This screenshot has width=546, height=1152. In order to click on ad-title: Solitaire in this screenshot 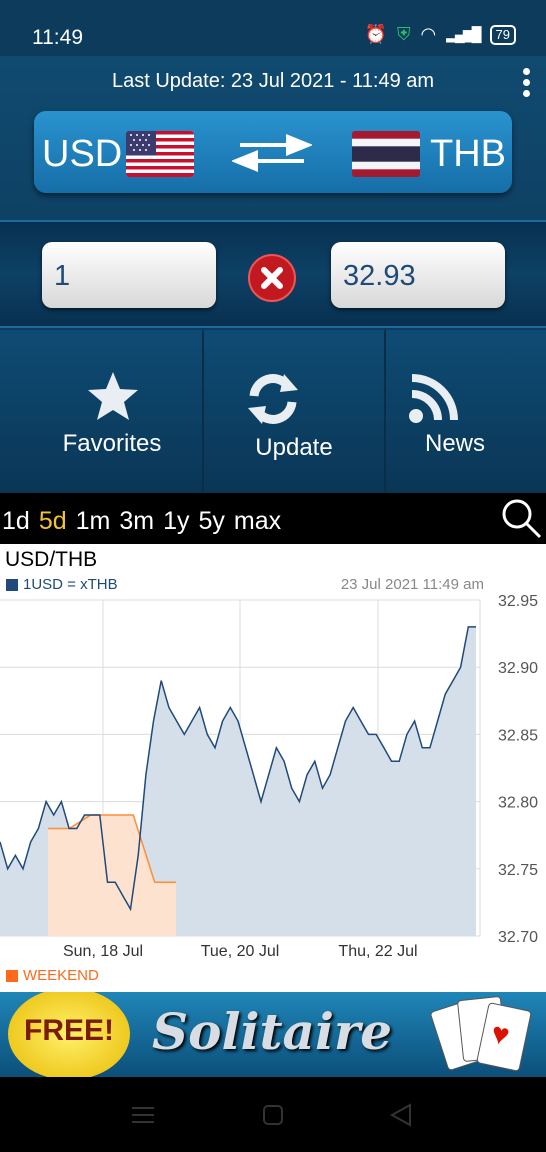, I will do `click(272, 1031)`.